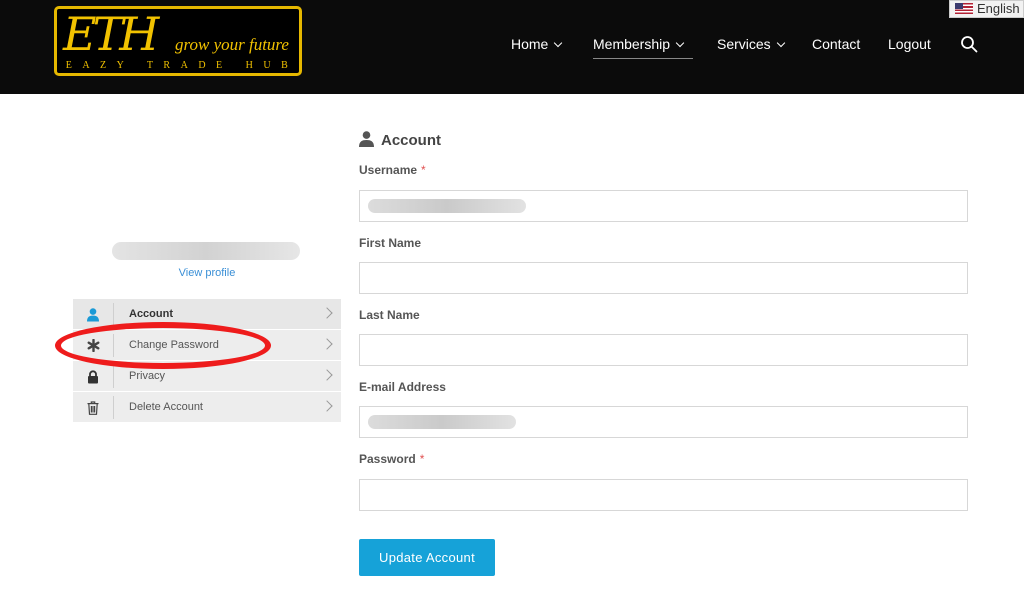 This screenshot has width=1024, height=598. What do you see at coordinates (388, 170) in the screenshot?
I see `username-label-text: Username` at bounding box center [388, 170].